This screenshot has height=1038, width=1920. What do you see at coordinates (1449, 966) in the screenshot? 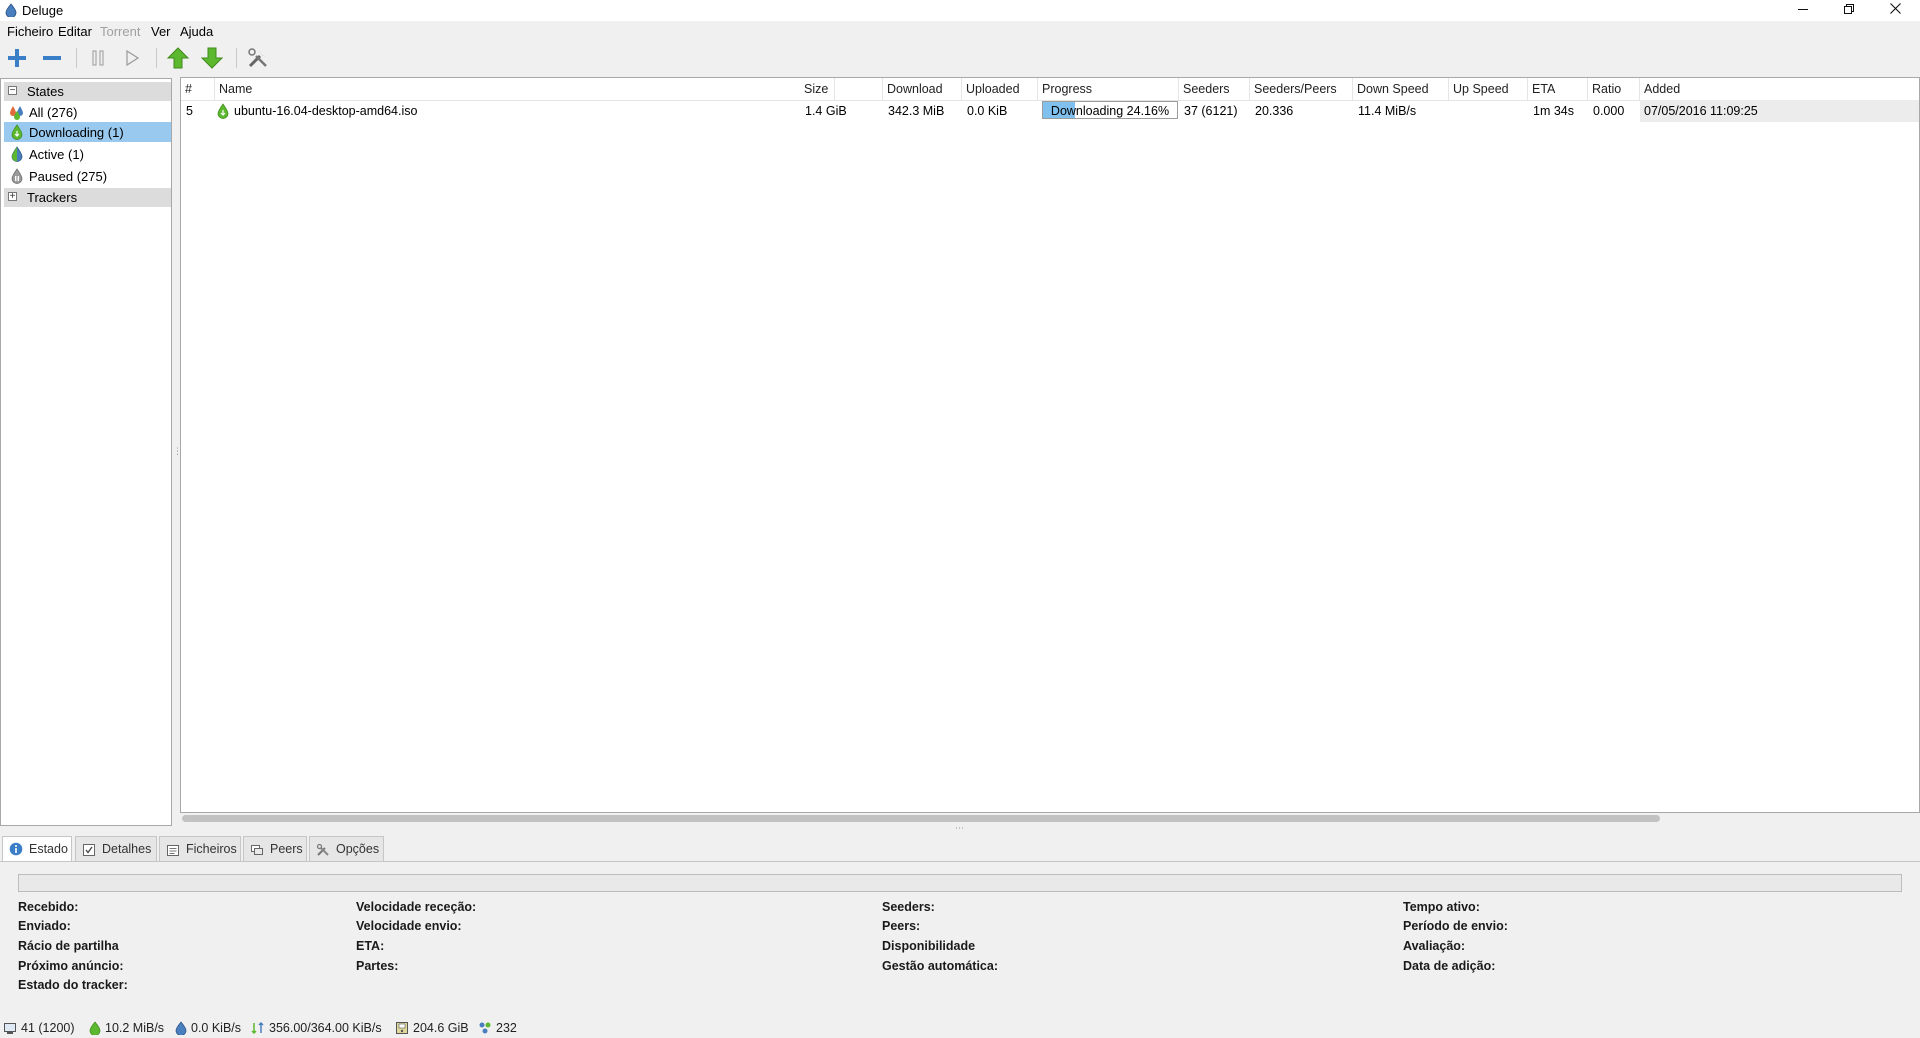
I see `label-data-adicao: Data de adição:` at bounding box center [1449, 966].